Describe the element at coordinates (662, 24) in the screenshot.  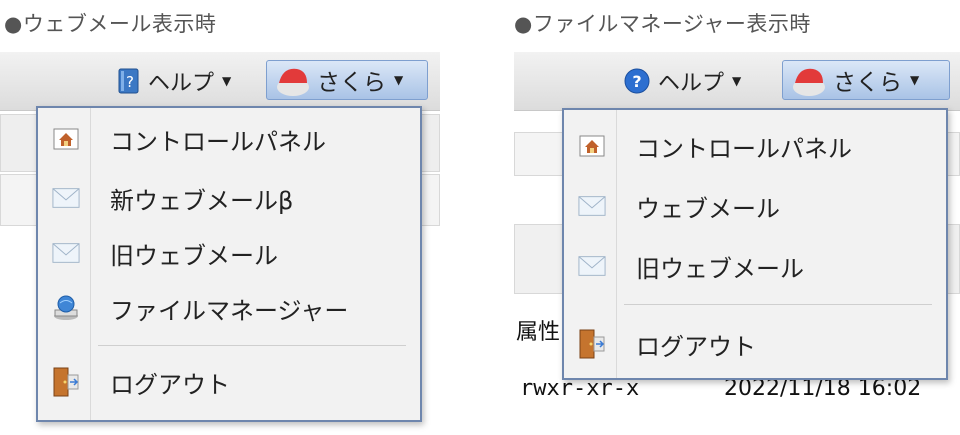
I see `caption-file-manager: ●ファイルマネージャー表示時` at that location.